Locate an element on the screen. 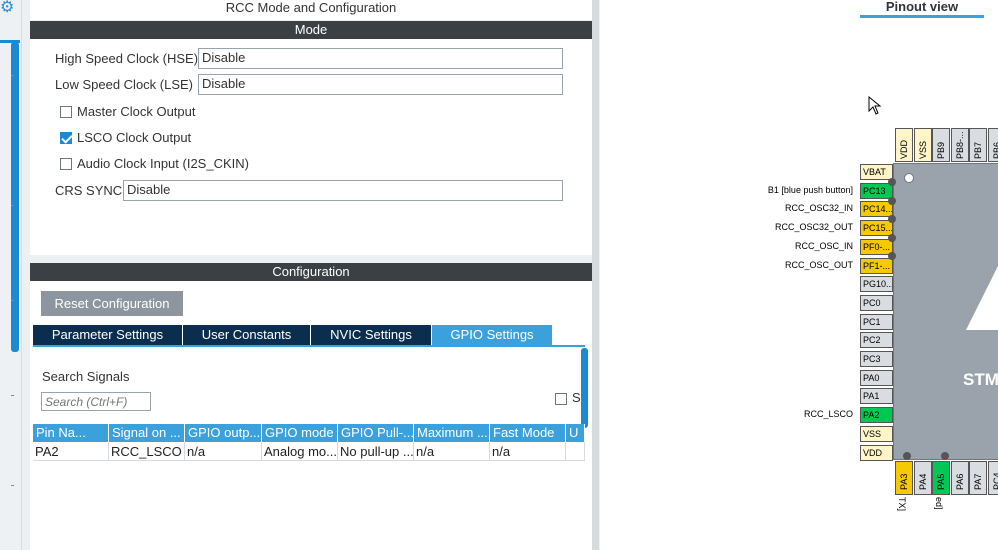 This screenshot has width=998, height=550. pin-pa0: PA0 is located at coordinates (876, 377).